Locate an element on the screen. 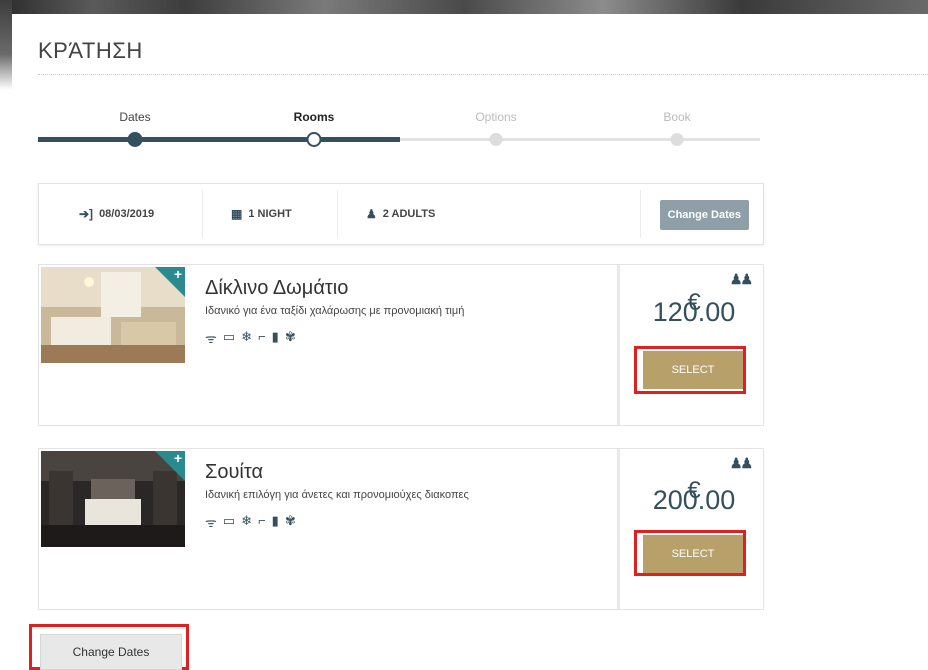 The image size is (928, 670). step-book-label: Book is located at coordinates (677, 117).